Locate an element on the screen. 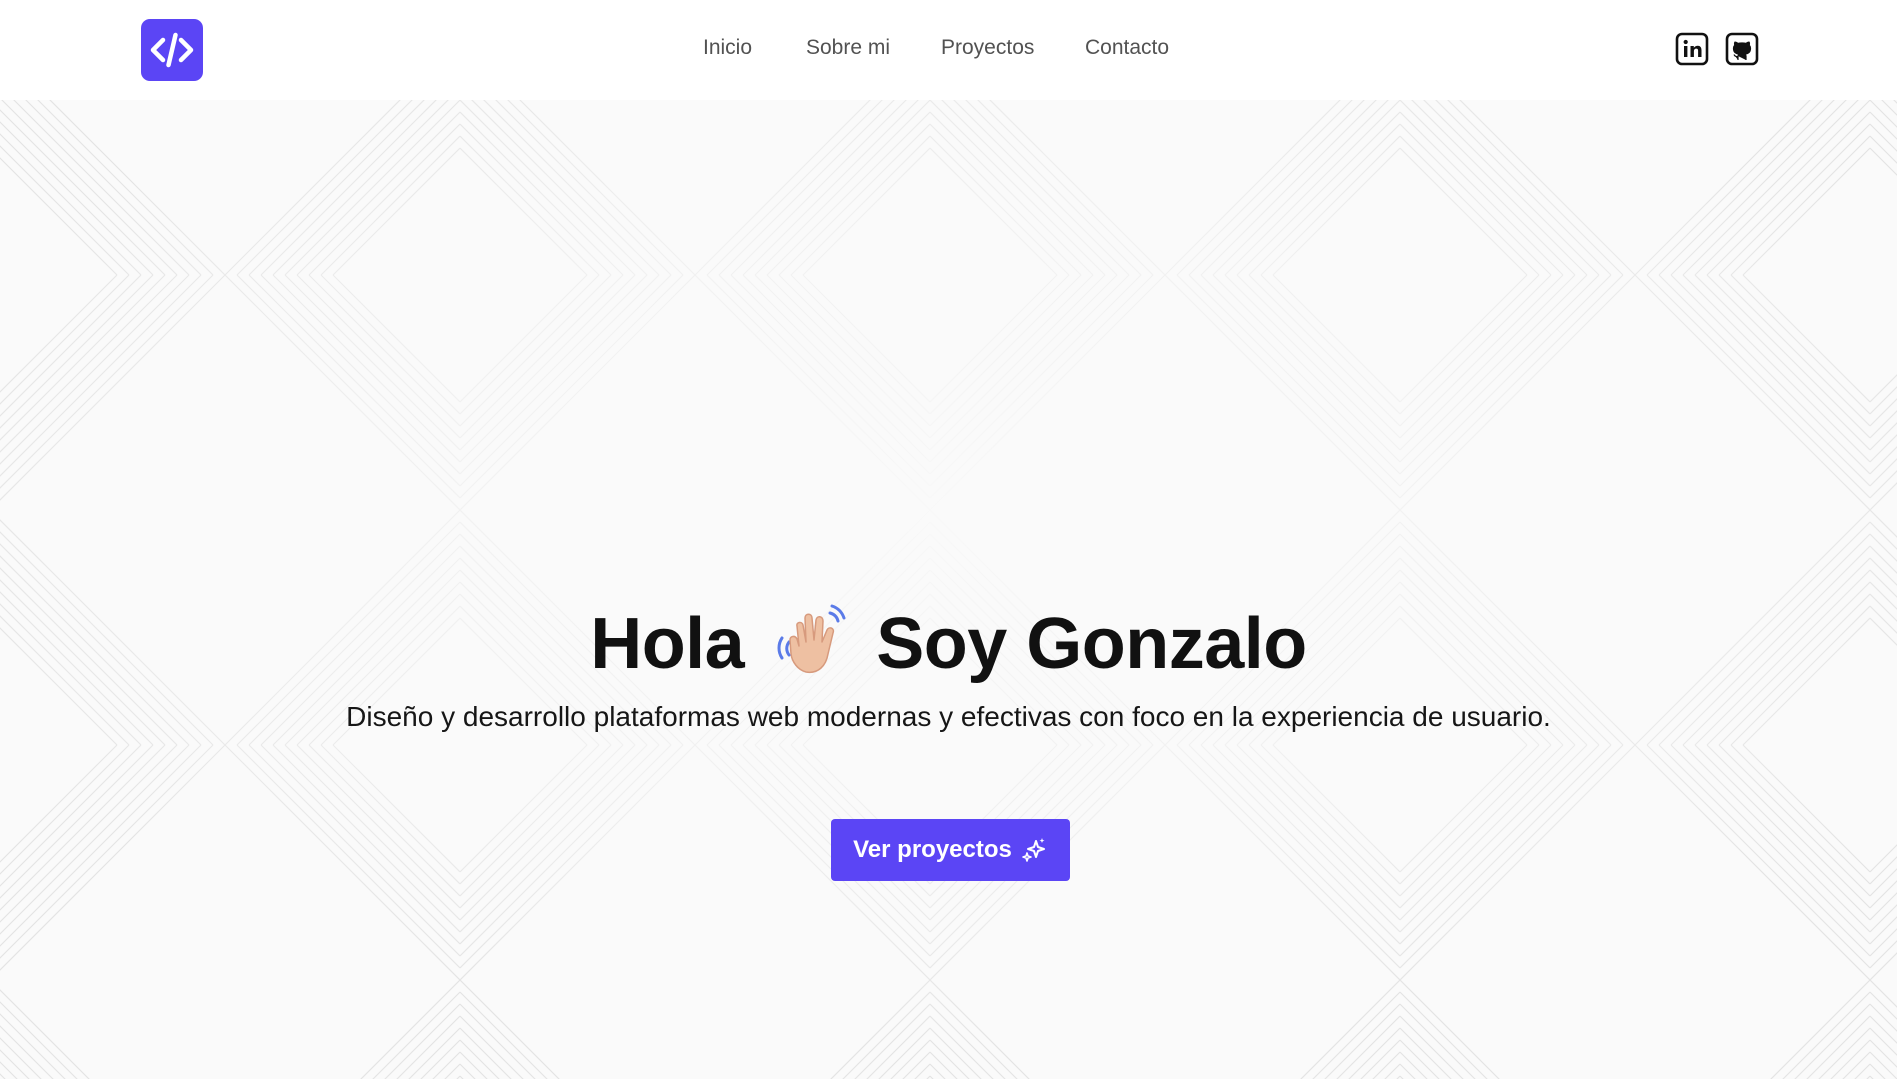 Image resolution: width=1897 pixels, height=1079 pixels. nav-link-proyectos: Proyectos is located at coordinates (987, 48).